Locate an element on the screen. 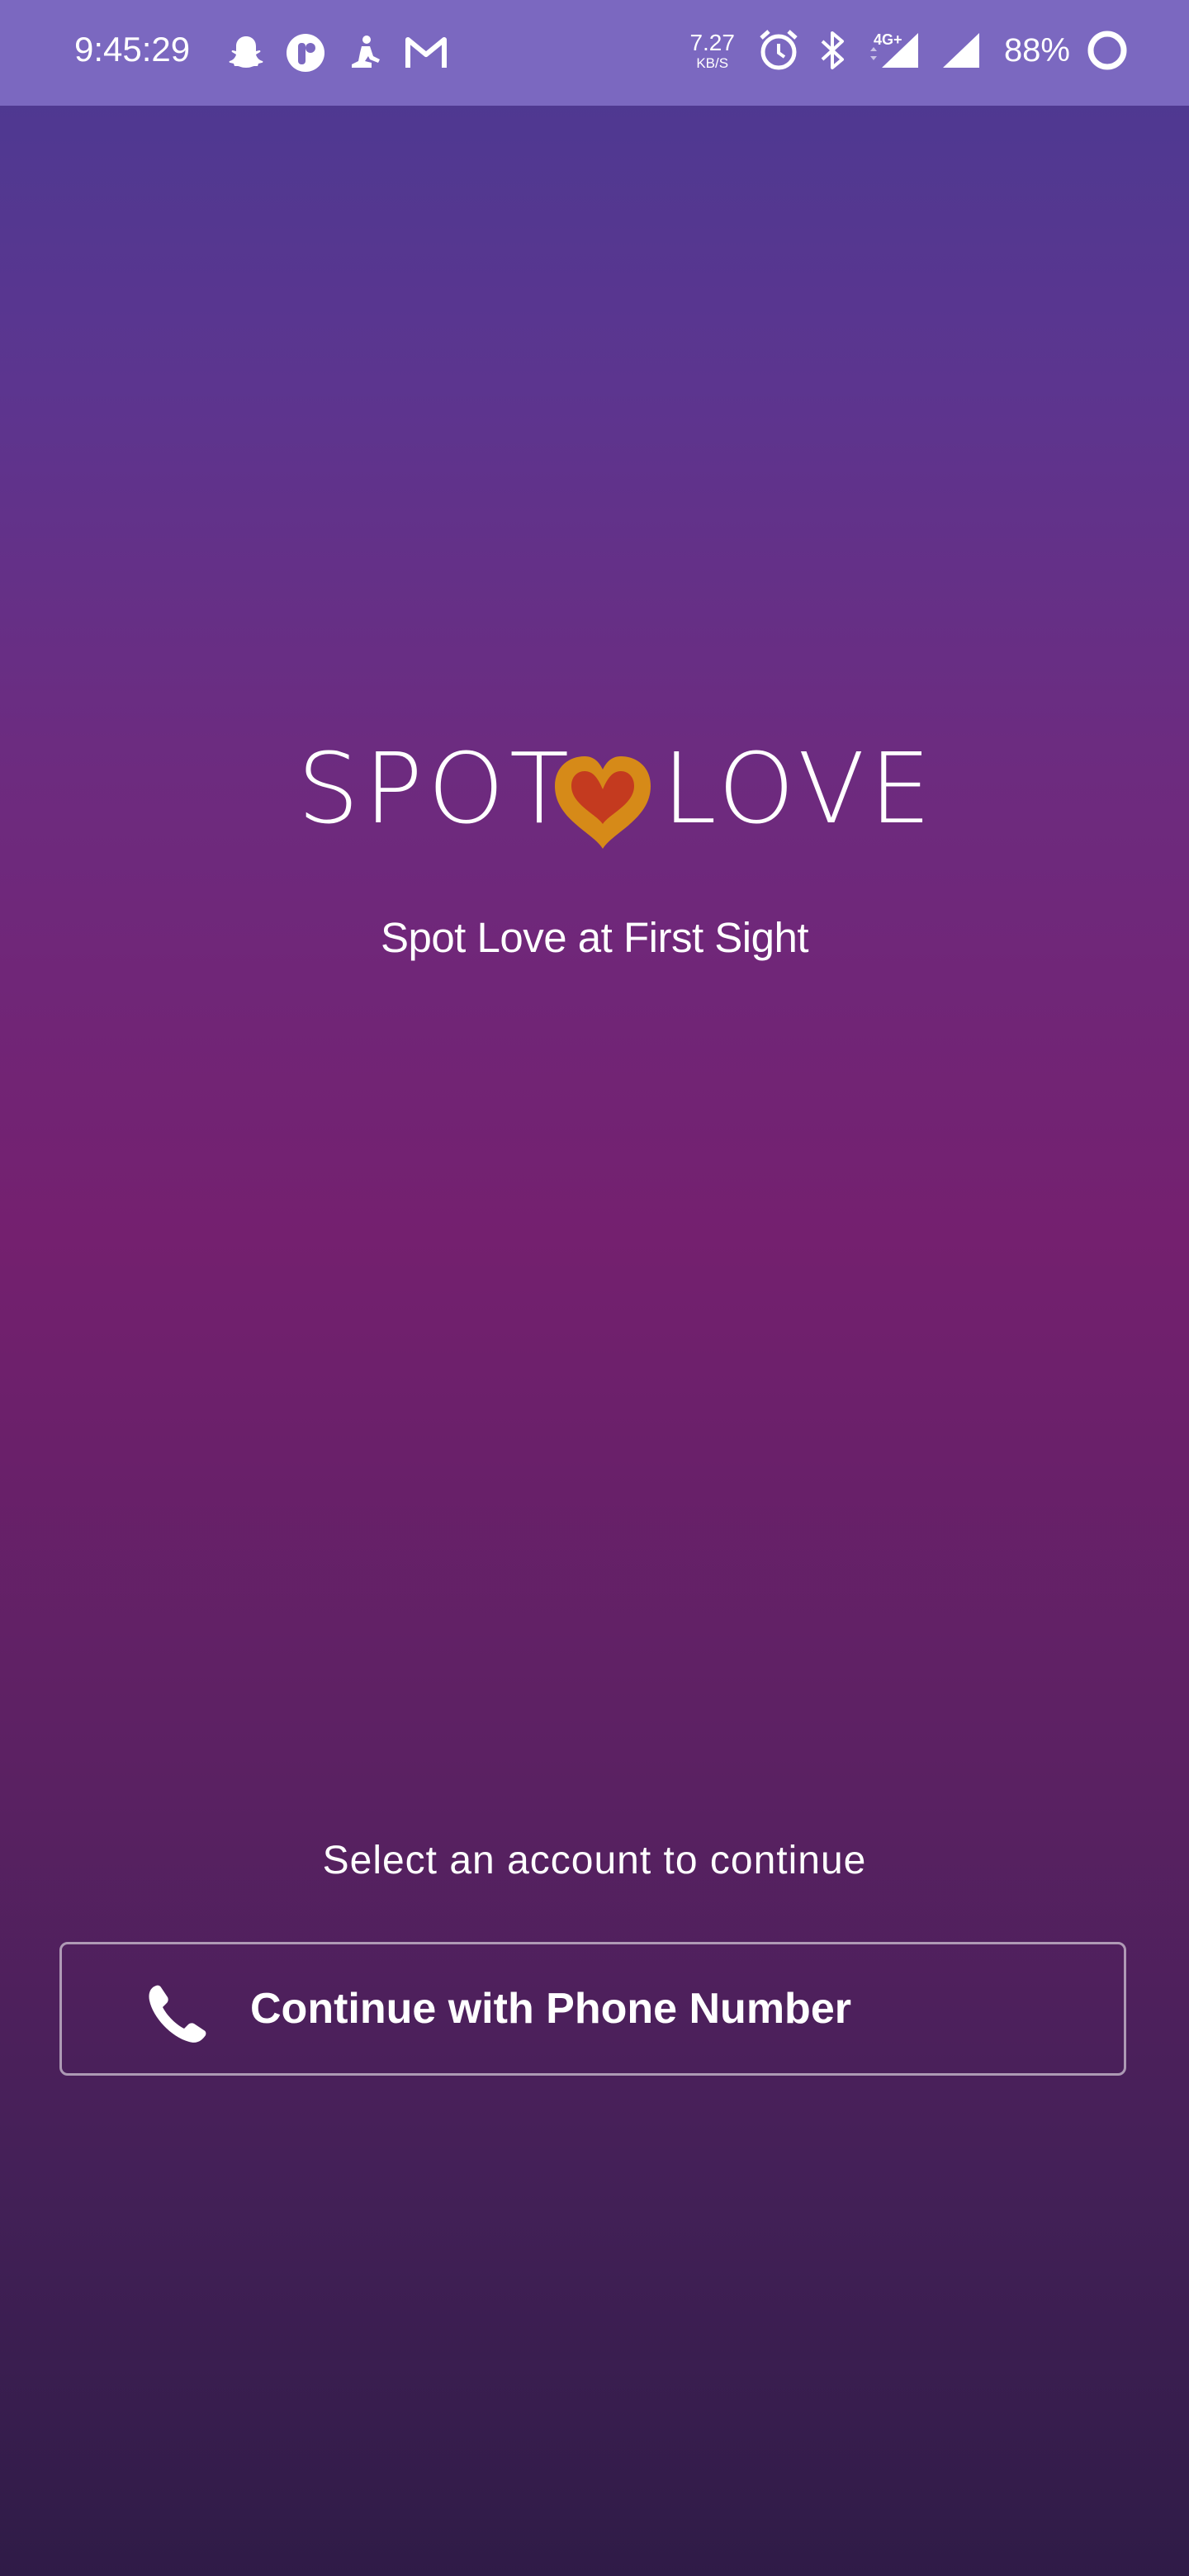 This screenshot has width=1189, height=2576. system-indicators: 7.27 KB/S 4G+ 88% is located at coordinates (909, 50).